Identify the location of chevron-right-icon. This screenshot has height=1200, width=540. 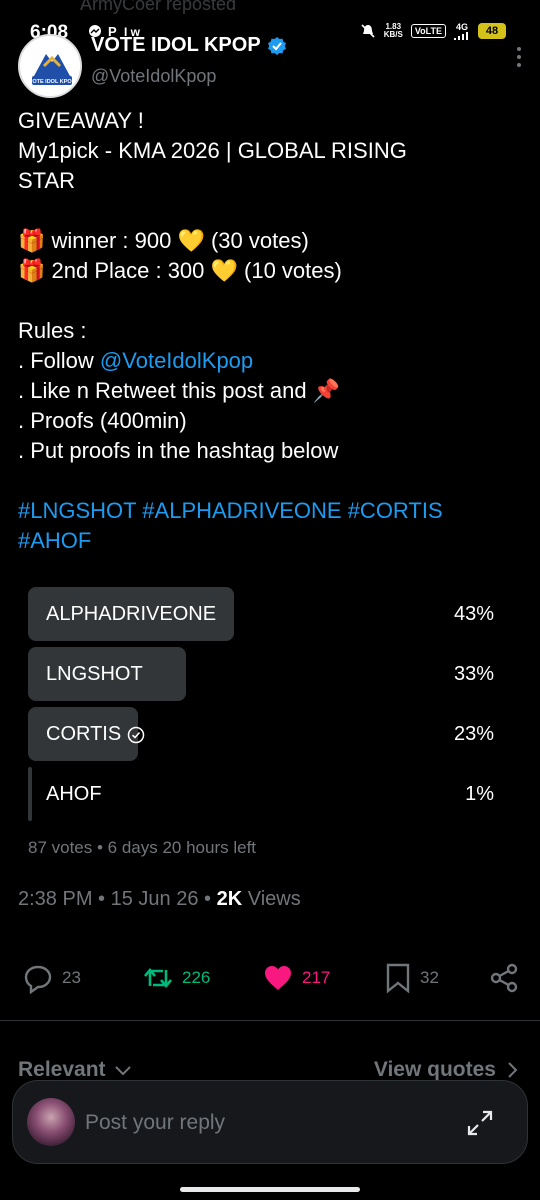
(513, 1070).